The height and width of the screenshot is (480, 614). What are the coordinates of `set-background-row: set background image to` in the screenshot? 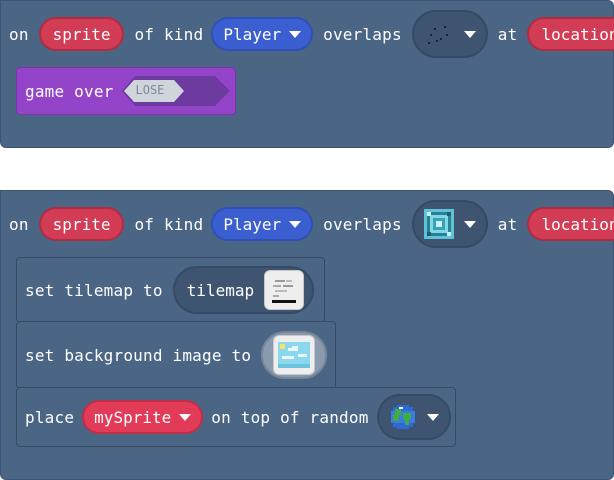 It's located at (176, 355).